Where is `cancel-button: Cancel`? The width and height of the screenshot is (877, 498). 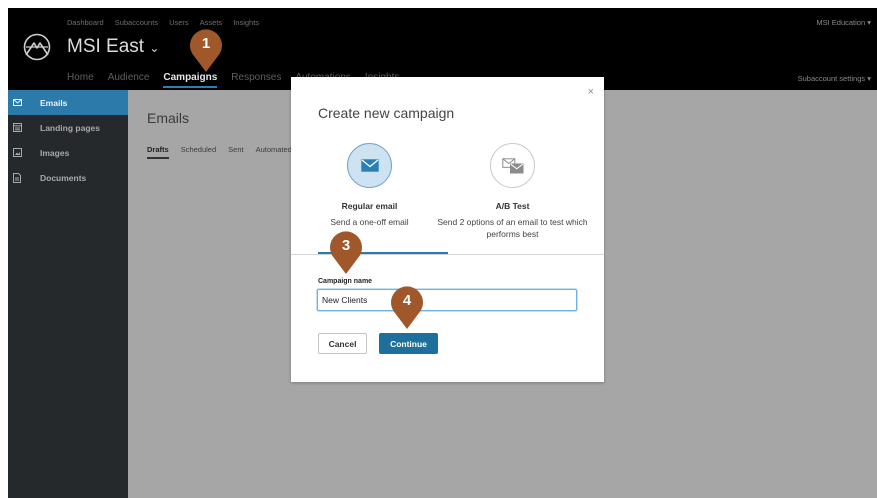 cancel-button: Cancel is located at coordinates (342, 343).